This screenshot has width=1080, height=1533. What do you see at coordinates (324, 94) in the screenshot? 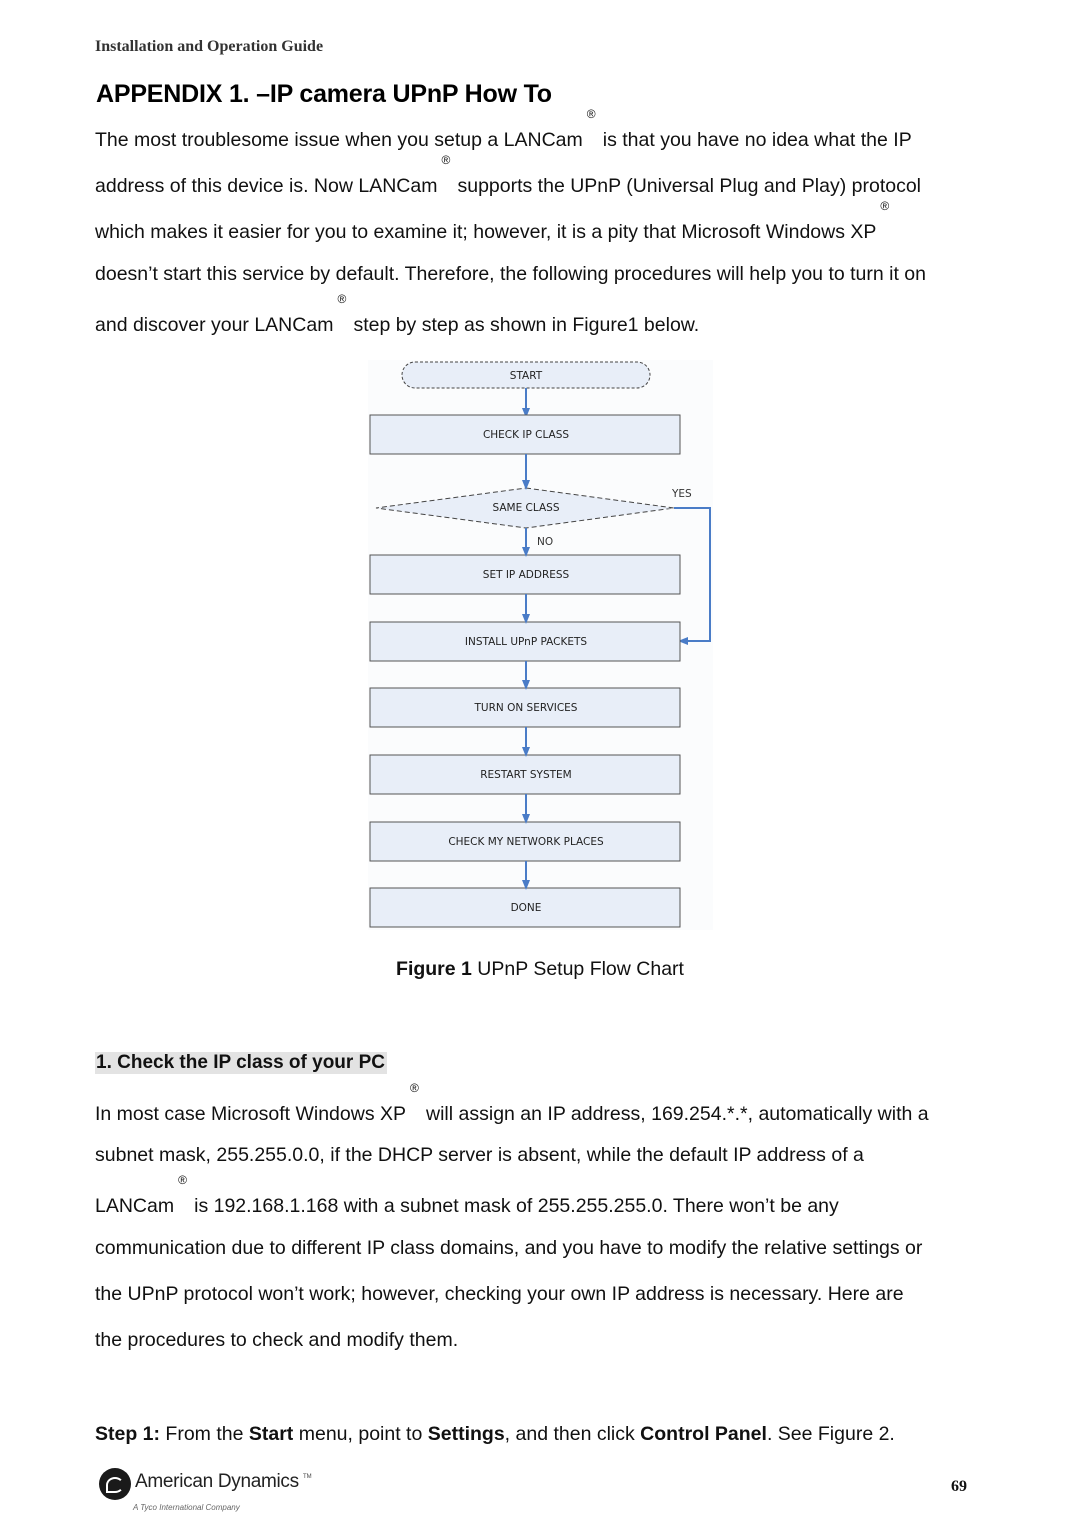
I see `page-title: APPENDIX 1. –IP camera UPnP How To` at bounding box center [324, 94].